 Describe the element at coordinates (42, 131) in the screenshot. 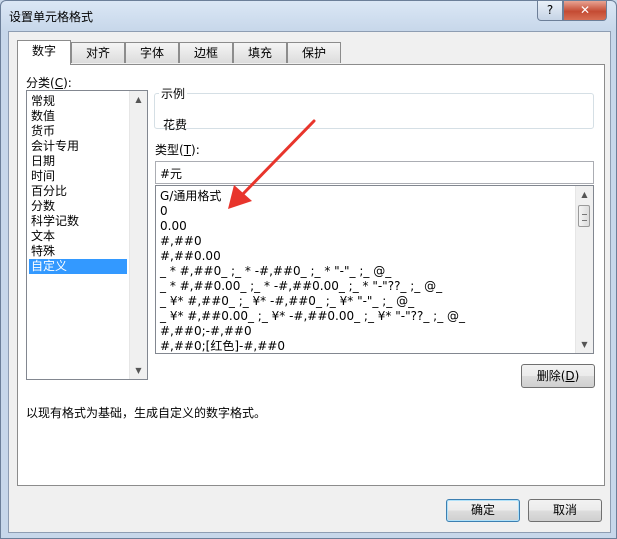

I see `category-item: 货币` at that location.